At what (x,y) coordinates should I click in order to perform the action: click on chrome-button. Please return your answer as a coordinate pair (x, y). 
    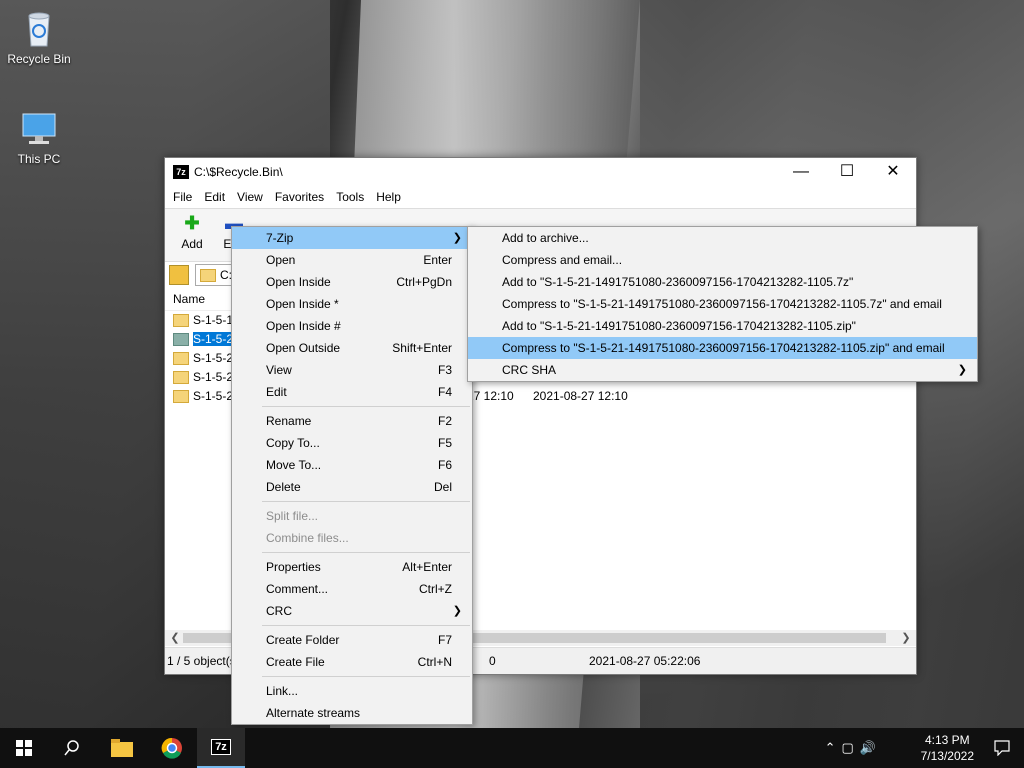
    Looking at the image, I should click on (172, 748).